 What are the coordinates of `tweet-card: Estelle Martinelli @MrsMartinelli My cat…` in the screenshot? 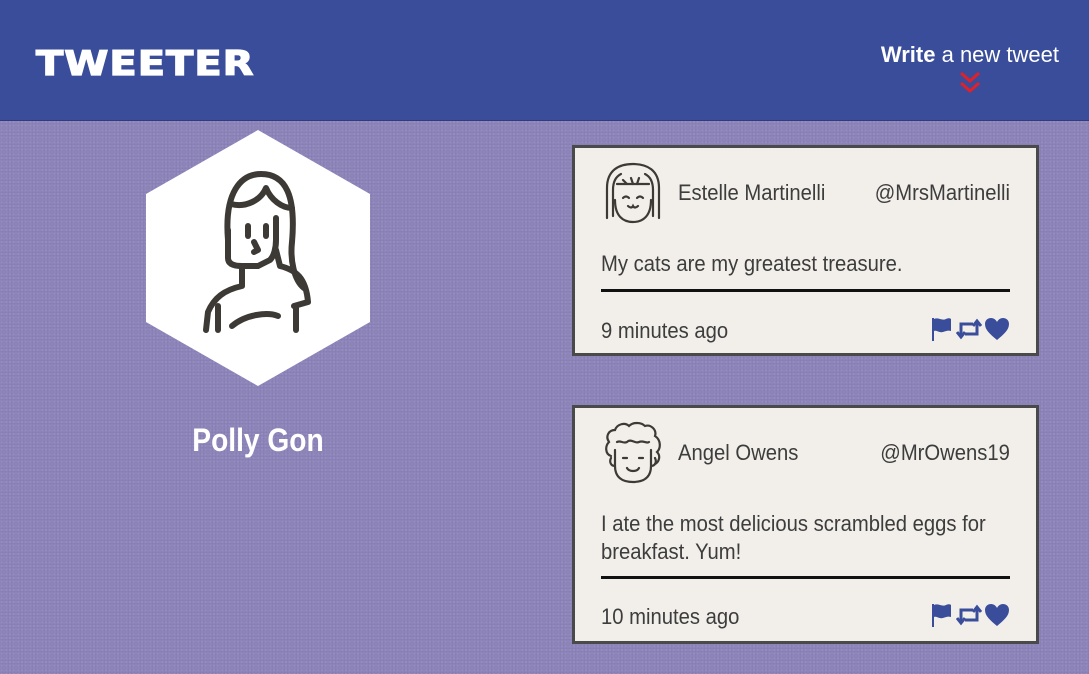 It's located at (805, 250).